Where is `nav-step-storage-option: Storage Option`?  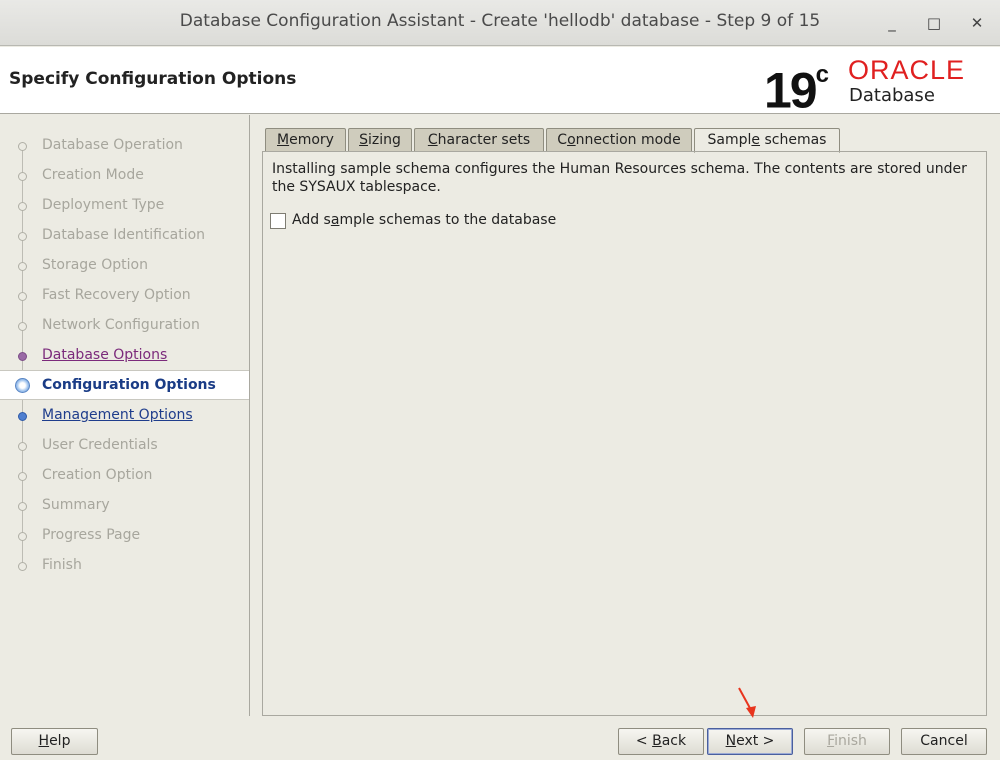 nav-step-storage-option: Storage Option is located at coordinates (124, 266).